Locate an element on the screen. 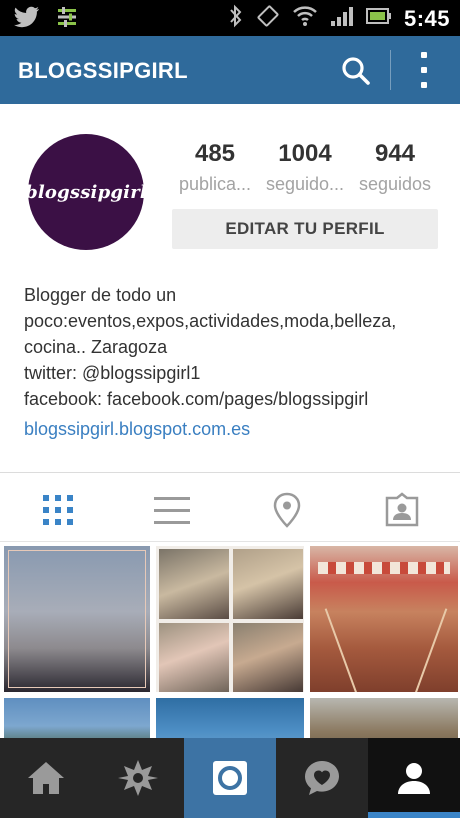 This screenshot has height=818, width=460. bluetooth-icon is located at coordinates (236, 18).